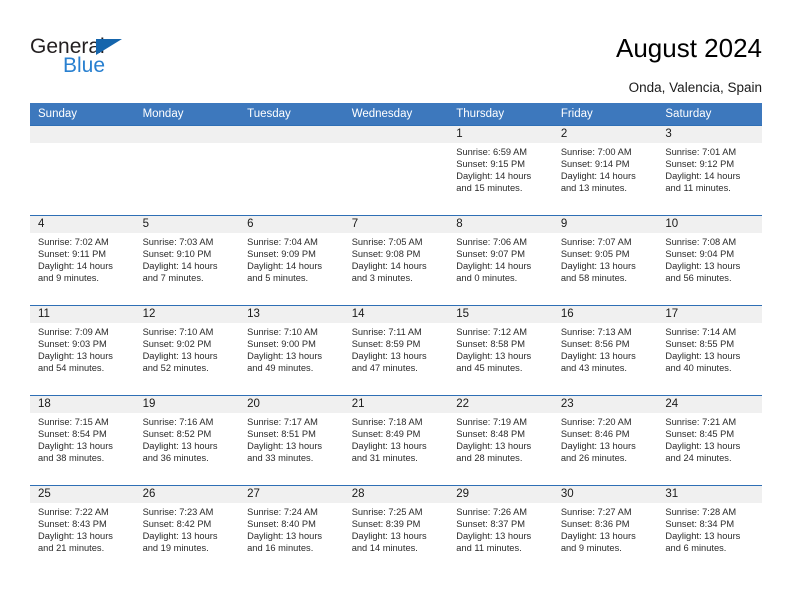  Describe the element at coordinates (701, 242) in the screenshot. I see `sunrise-time: Sunrise: 7:08 AM` at that location.